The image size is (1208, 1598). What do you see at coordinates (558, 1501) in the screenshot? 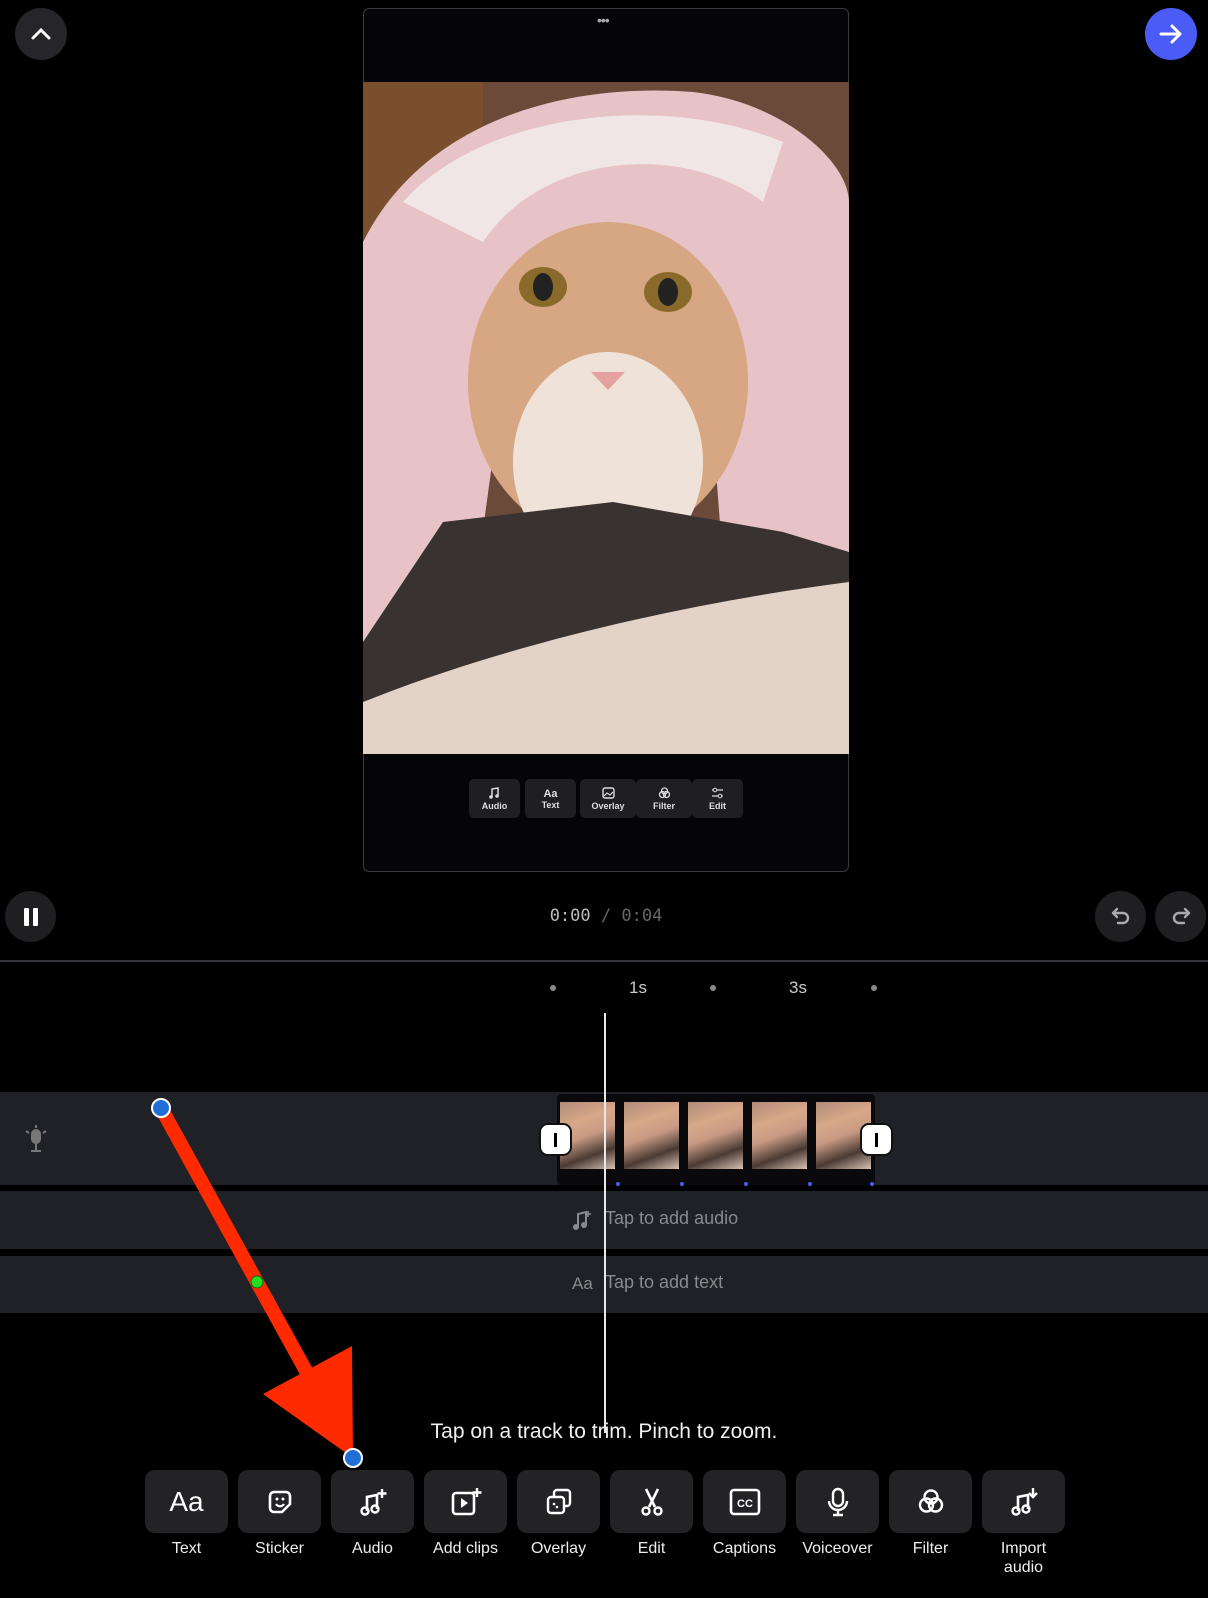
I see `overlay-icon` at bounding box center [558, 1501].